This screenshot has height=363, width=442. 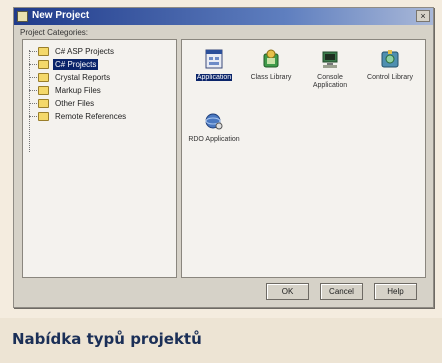 I want to click on figure-caption: Nabídka typů projektů, so click(x=107, y=339).